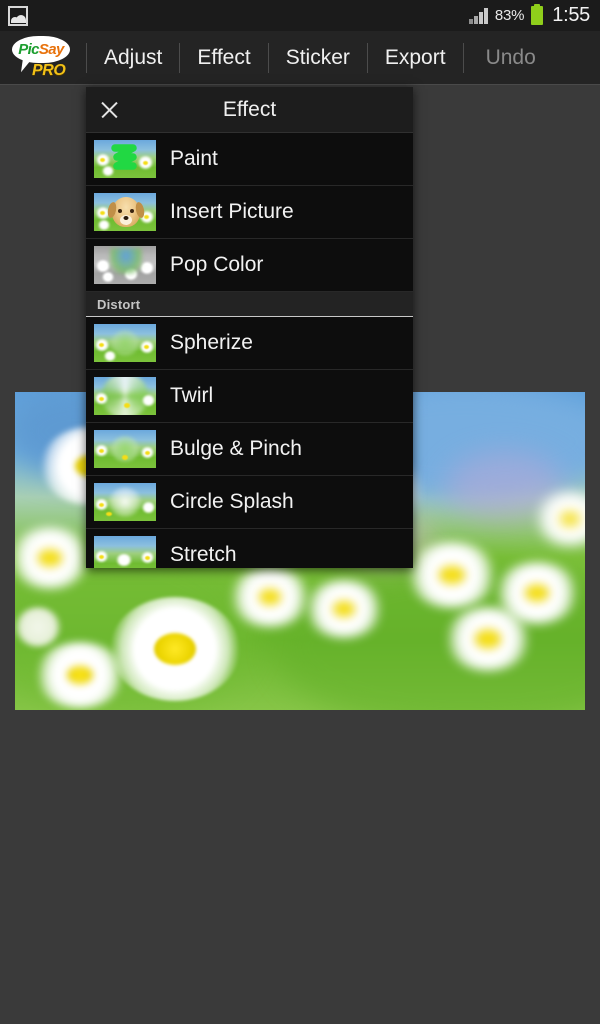 The width and height of the screenshot is (600, 1024). Describe the element at coordinates (51, 49) in the screenshot. I see `logo-say-text: Say` at that location.